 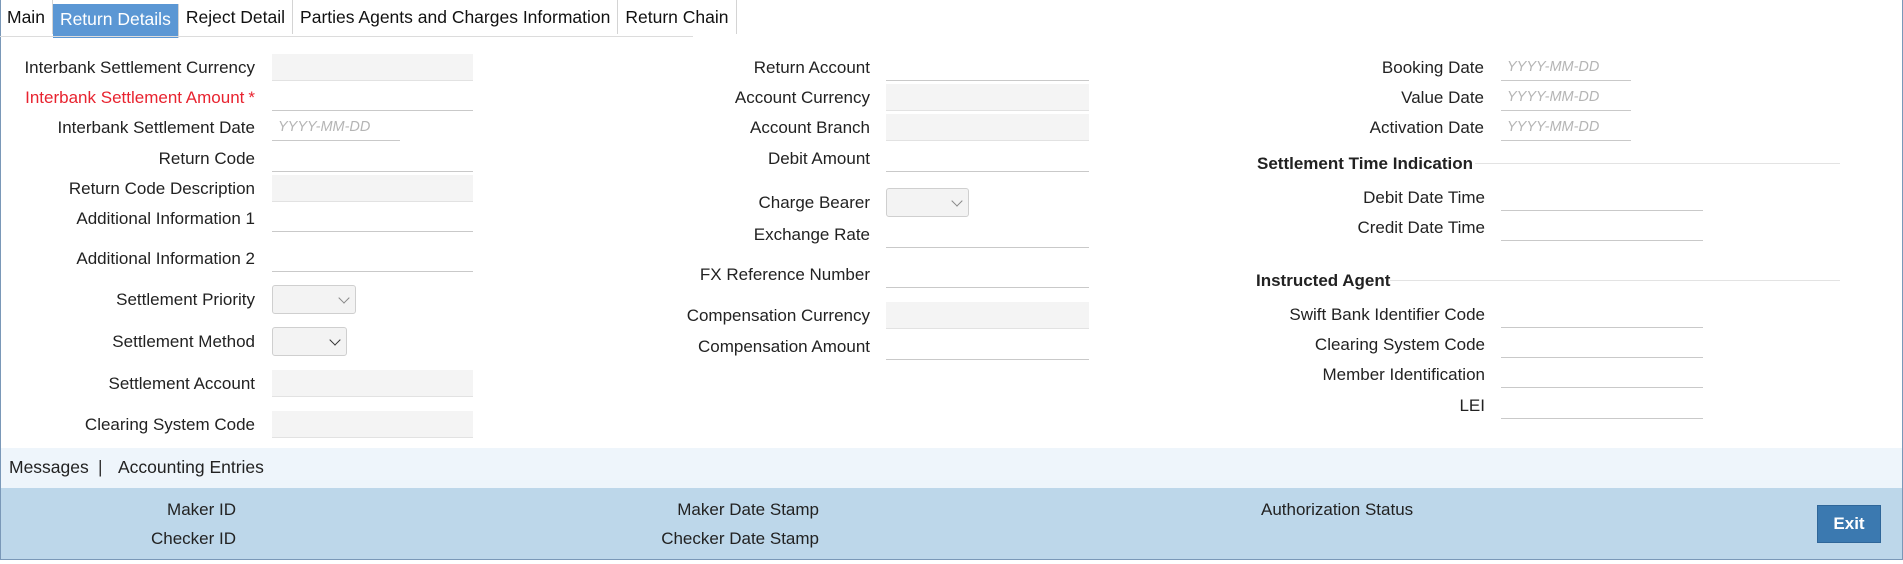 I want to click on additional-information-1-field, so click(x=372, y=218).